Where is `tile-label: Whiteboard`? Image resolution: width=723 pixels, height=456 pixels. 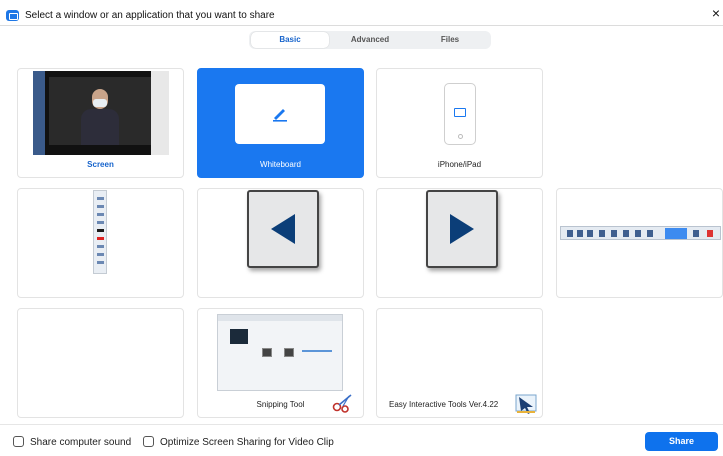
tile-label: Whiteboard is located at coordinates (280, 164).